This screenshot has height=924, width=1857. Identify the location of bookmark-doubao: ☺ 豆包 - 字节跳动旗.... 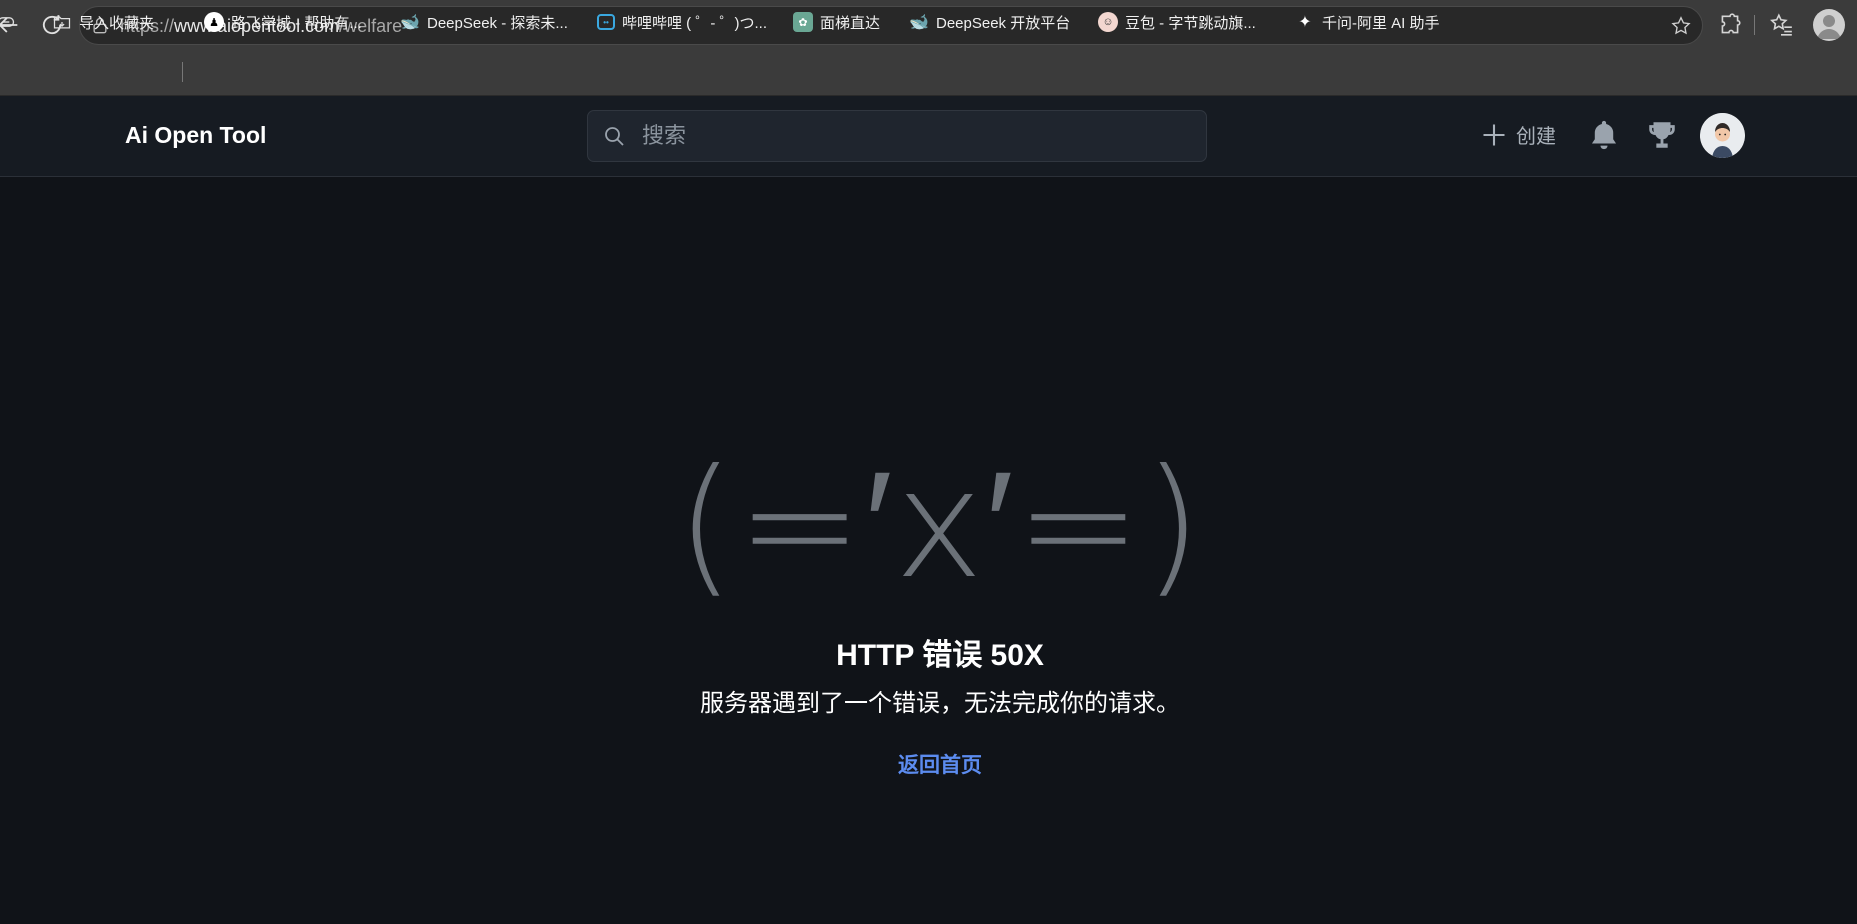
(1177, 22).